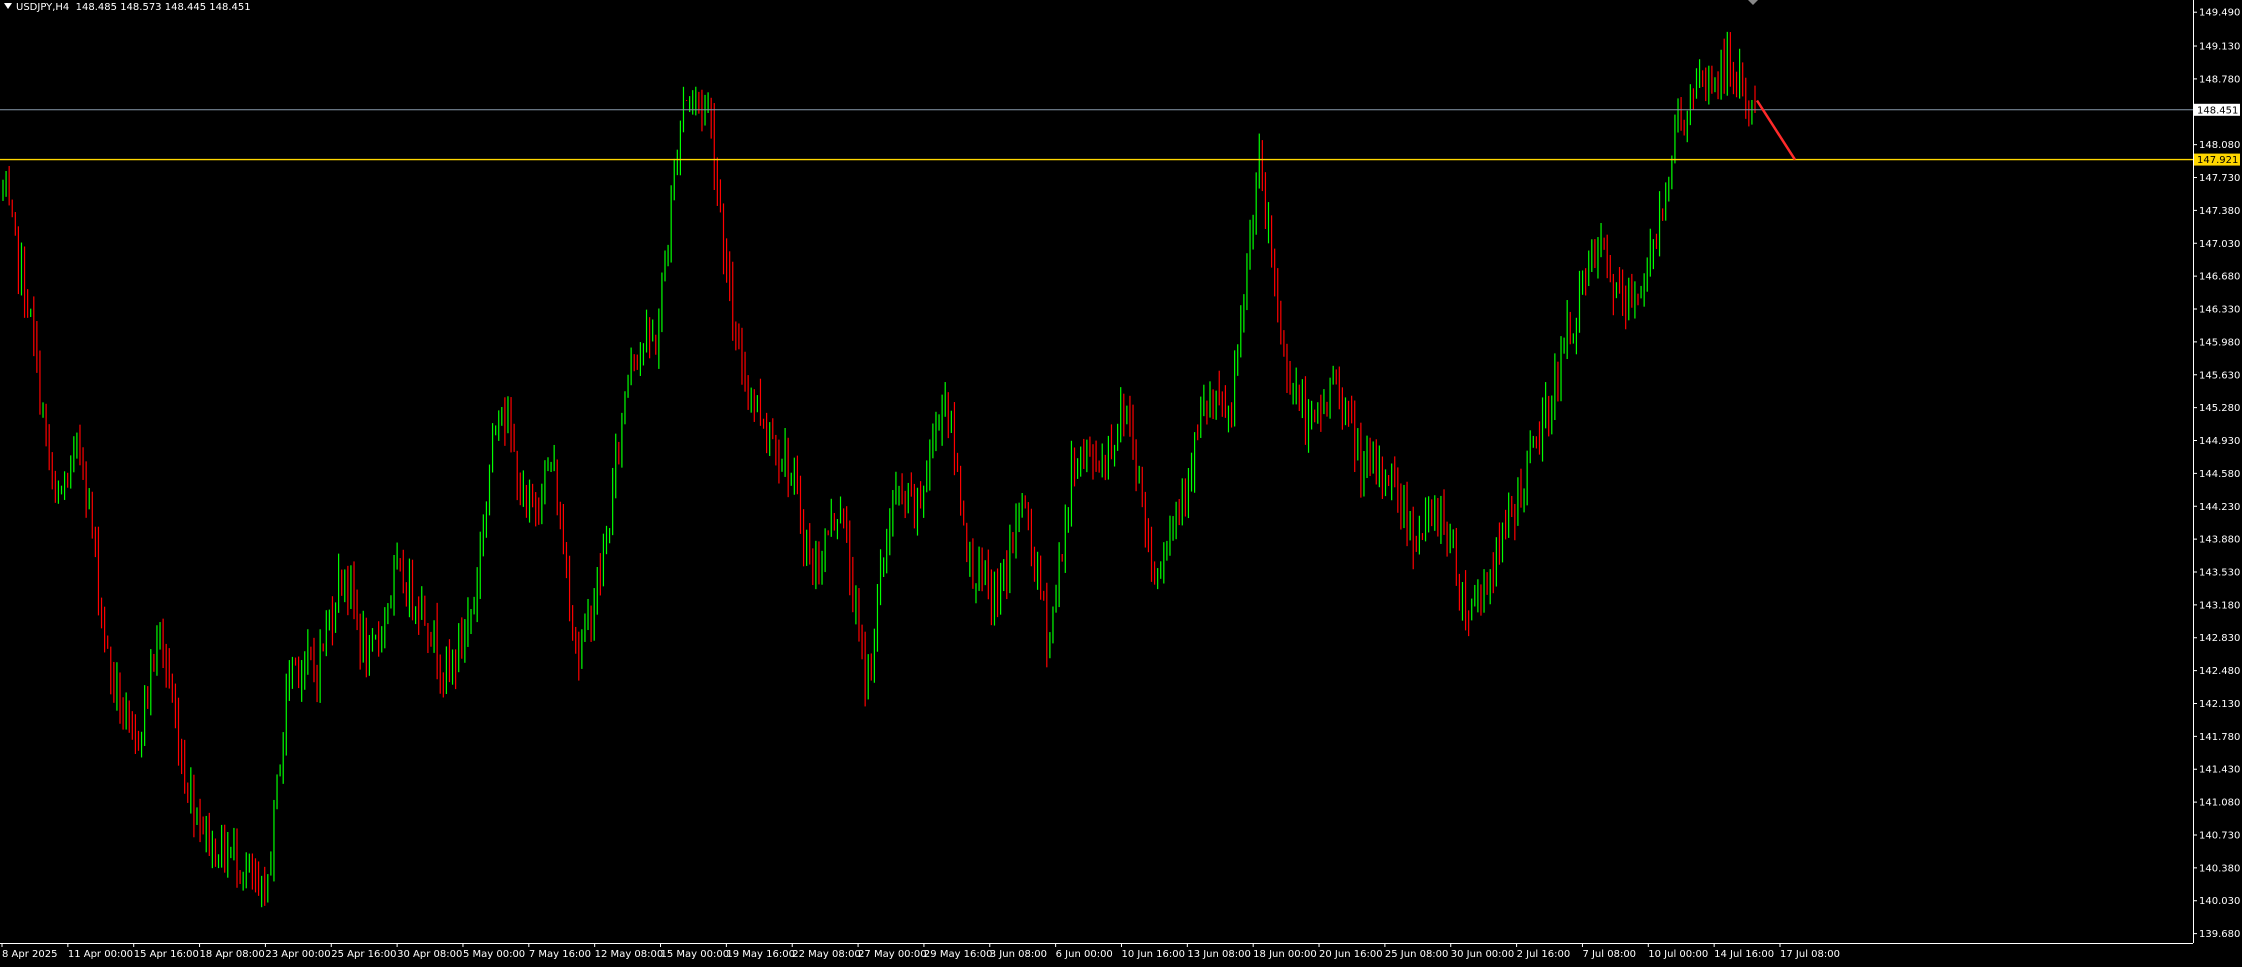 The image size is (2242, 967). Describe the element at coordinates (1810, 954) in the screenshot. I see `time-tick-label: 17 Jul 08:00` at that location.